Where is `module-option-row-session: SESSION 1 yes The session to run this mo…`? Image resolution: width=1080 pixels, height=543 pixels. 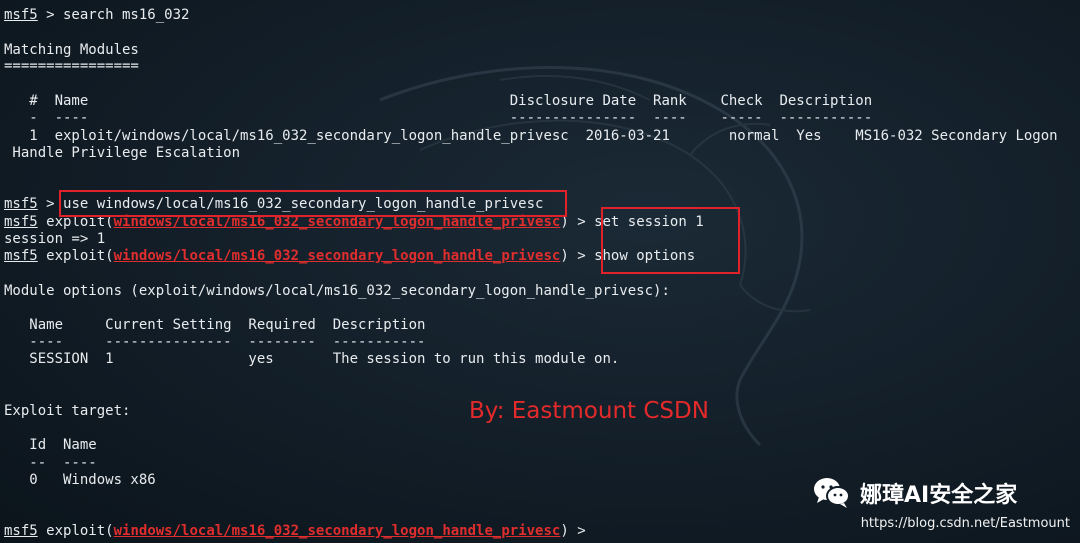
module-option-row-session: SESSION 1 yes The session to run this mo… is located at coordinates (312, 359).